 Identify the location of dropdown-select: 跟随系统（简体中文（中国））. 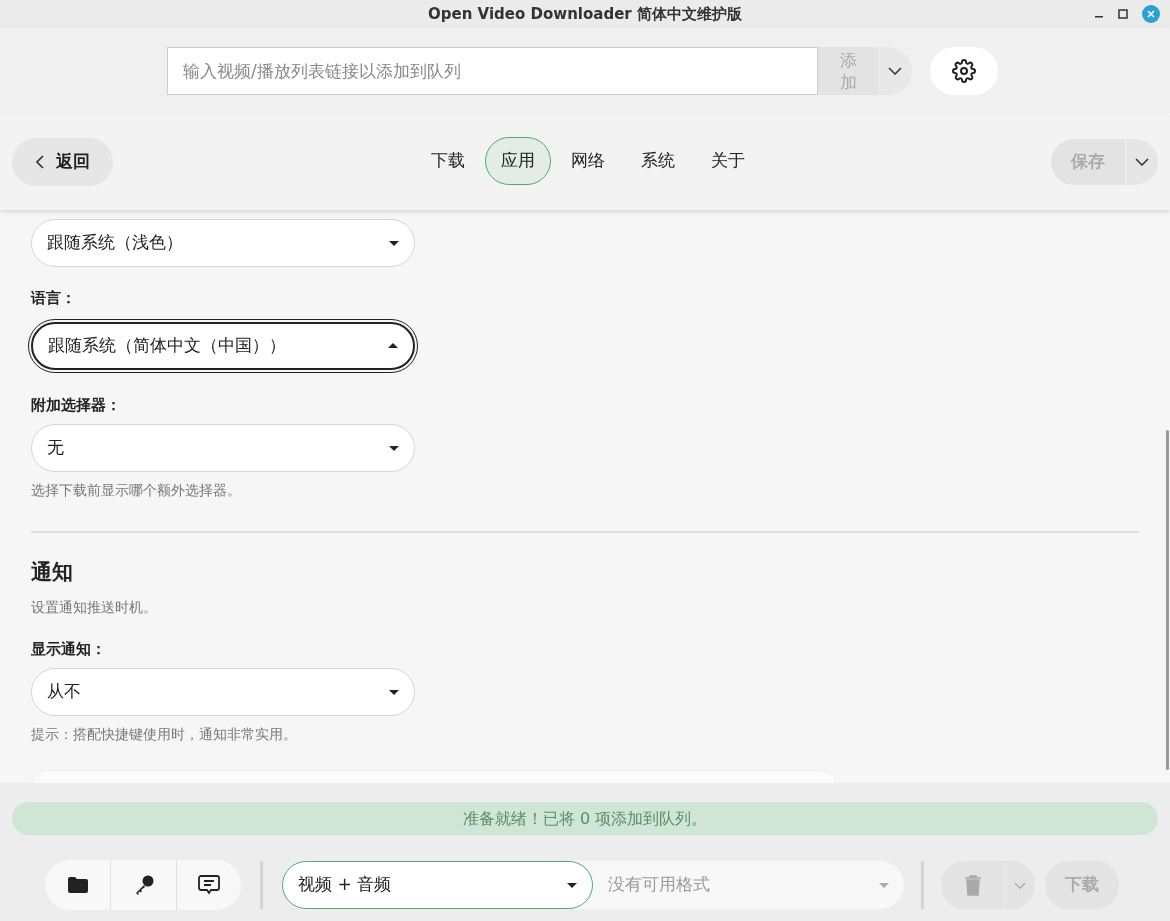
(223, 345).